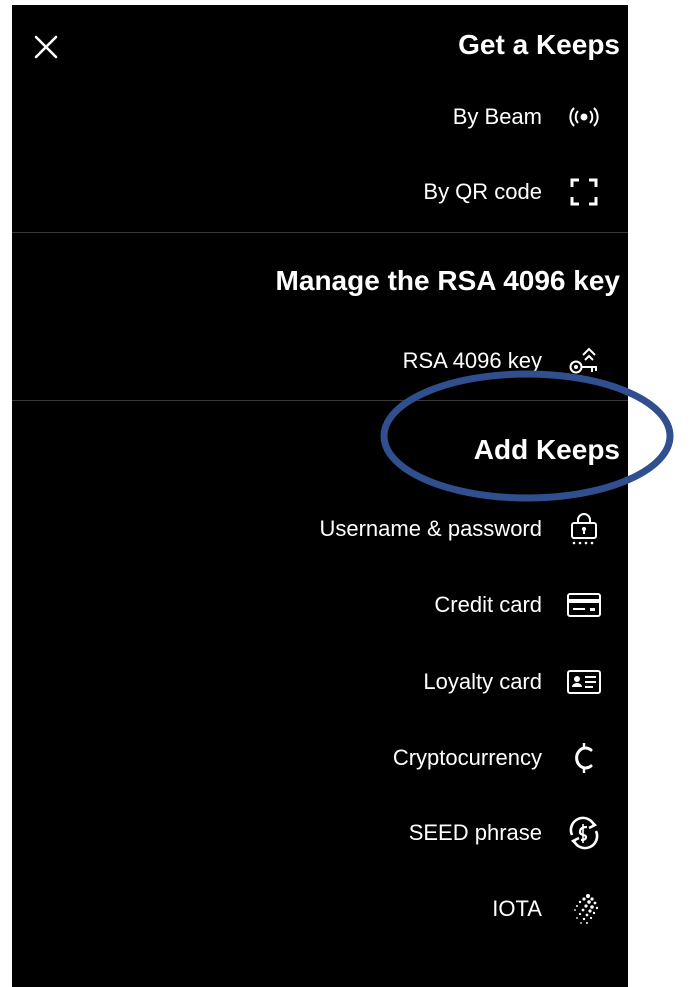 The image size is (690, 987). What do you see at coordinates (584, 192) in the screenshot?
I see `qr-scan-icon` at bounding box center [584, 192].